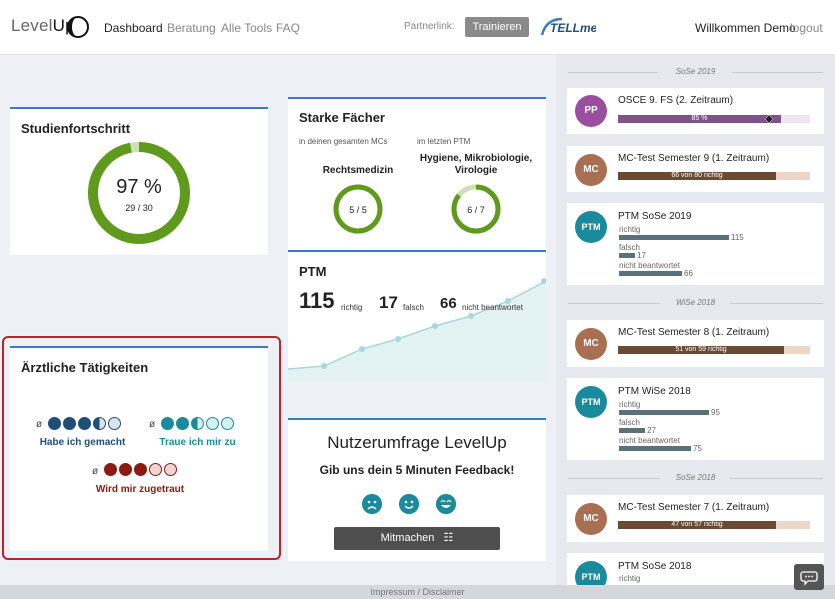  I want to click on nav-alle-tools: Alle Tools, so click(246, 28).